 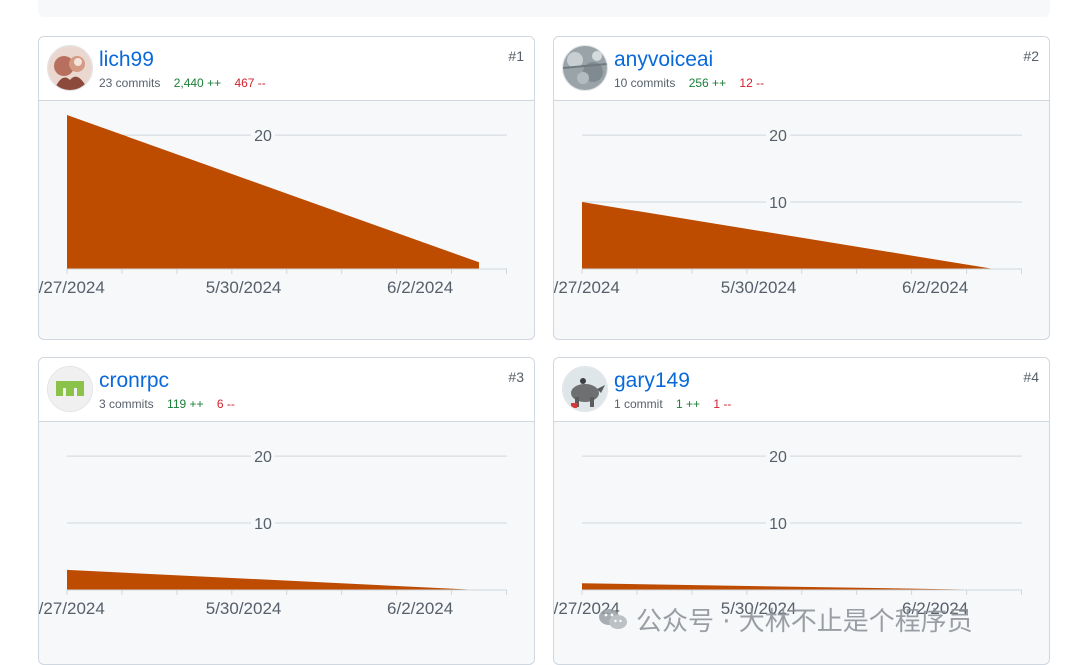 I want to click on avatar-identicon-icon, so click(x=70, y=389).